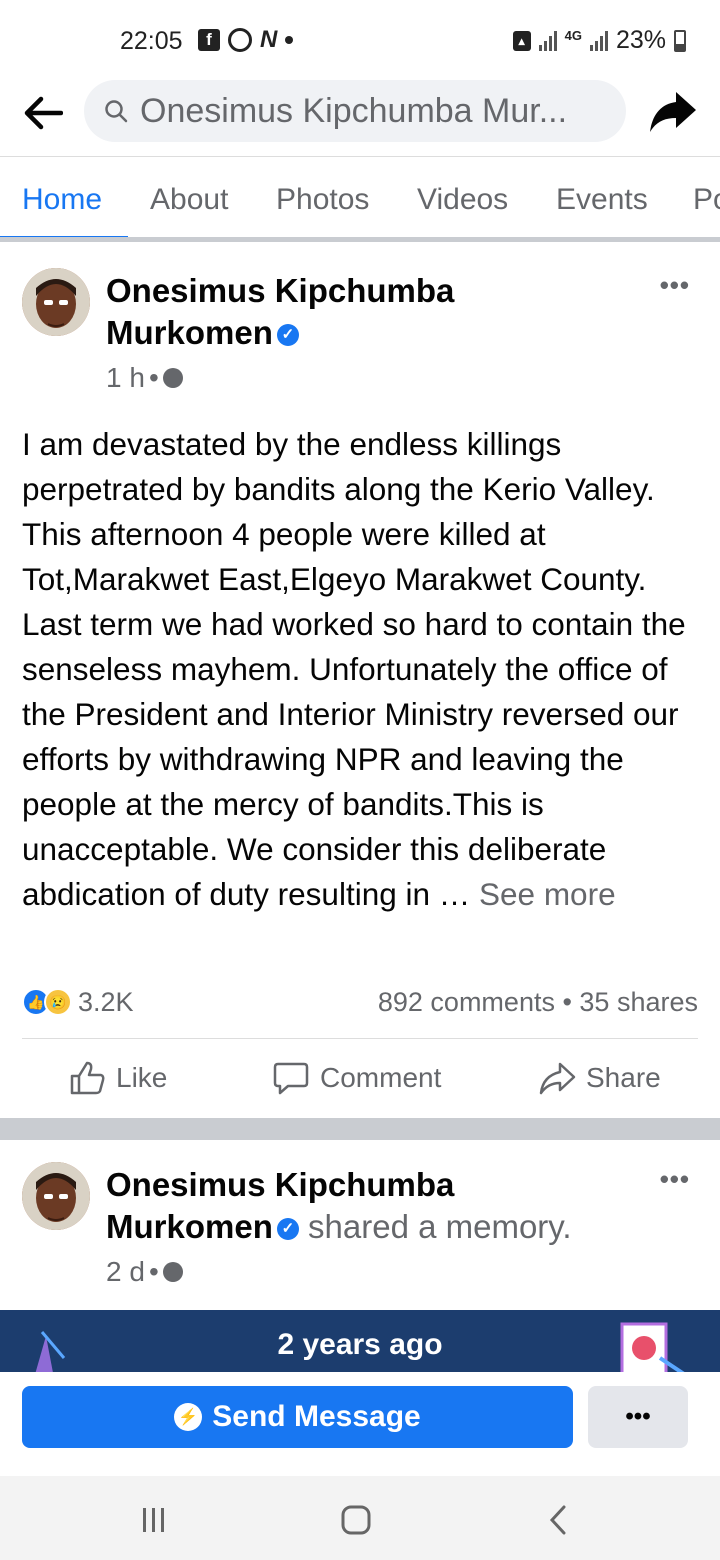 The width and height of the screenshot is (720, 1560). Describe the element at coordinates (289, 40) in the screenshot. I see `more-notifications-dot-icon` at that location.